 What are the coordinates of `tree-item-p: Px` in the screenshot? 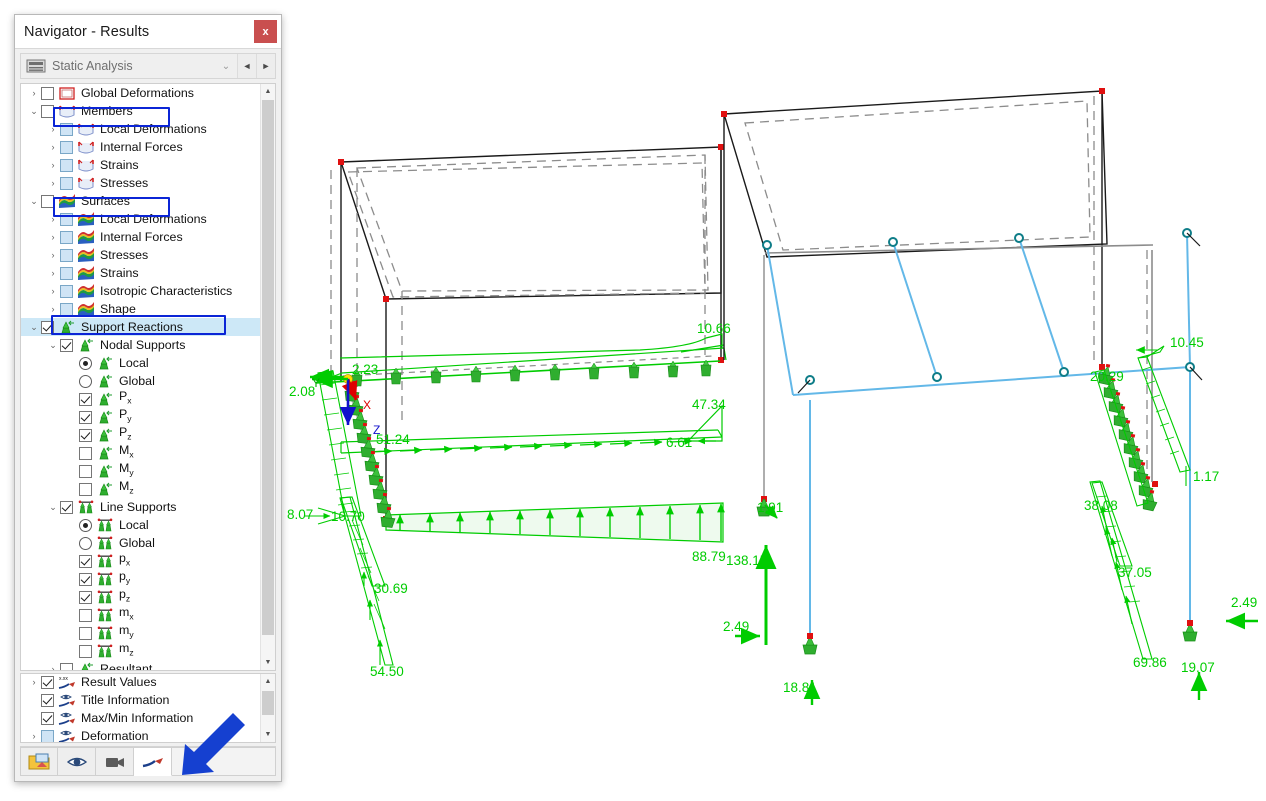 It's located at (140, 398).